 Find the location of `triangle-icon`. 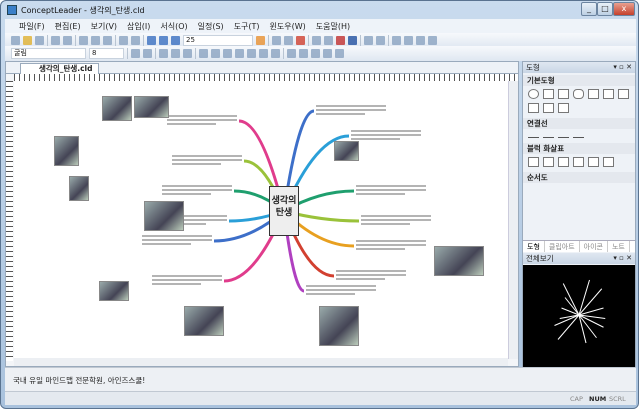

triangle-icon is located at coordinates (548, 94).